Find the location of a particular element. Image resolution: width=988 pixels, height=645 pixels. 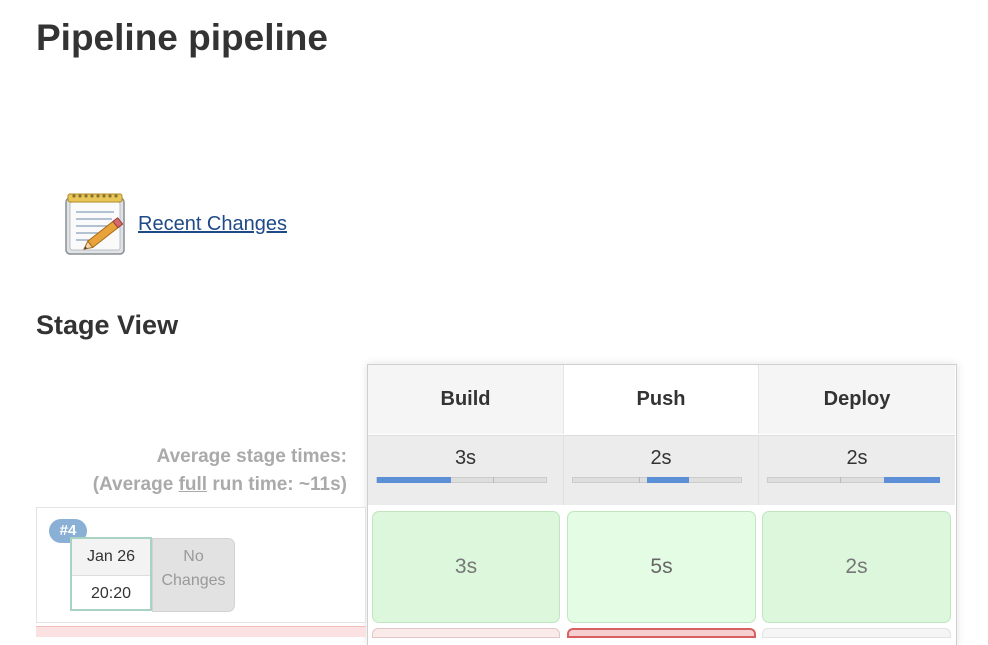

avg-bar-push is located at coordinates (657, 480).